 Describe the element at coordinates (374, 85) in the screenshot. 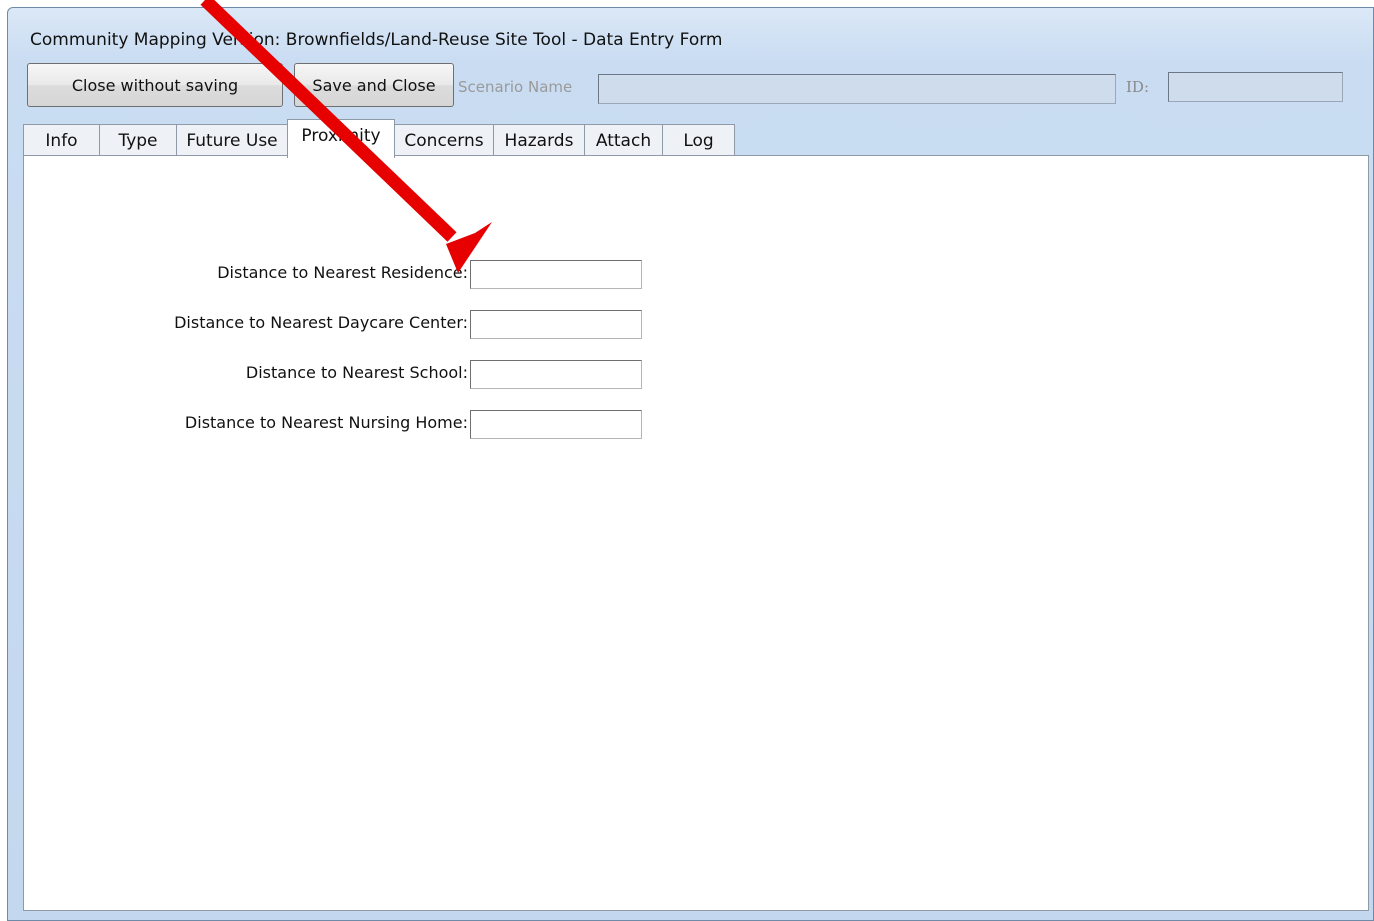

I see `save-and-close-button: Save and Close` at that location.